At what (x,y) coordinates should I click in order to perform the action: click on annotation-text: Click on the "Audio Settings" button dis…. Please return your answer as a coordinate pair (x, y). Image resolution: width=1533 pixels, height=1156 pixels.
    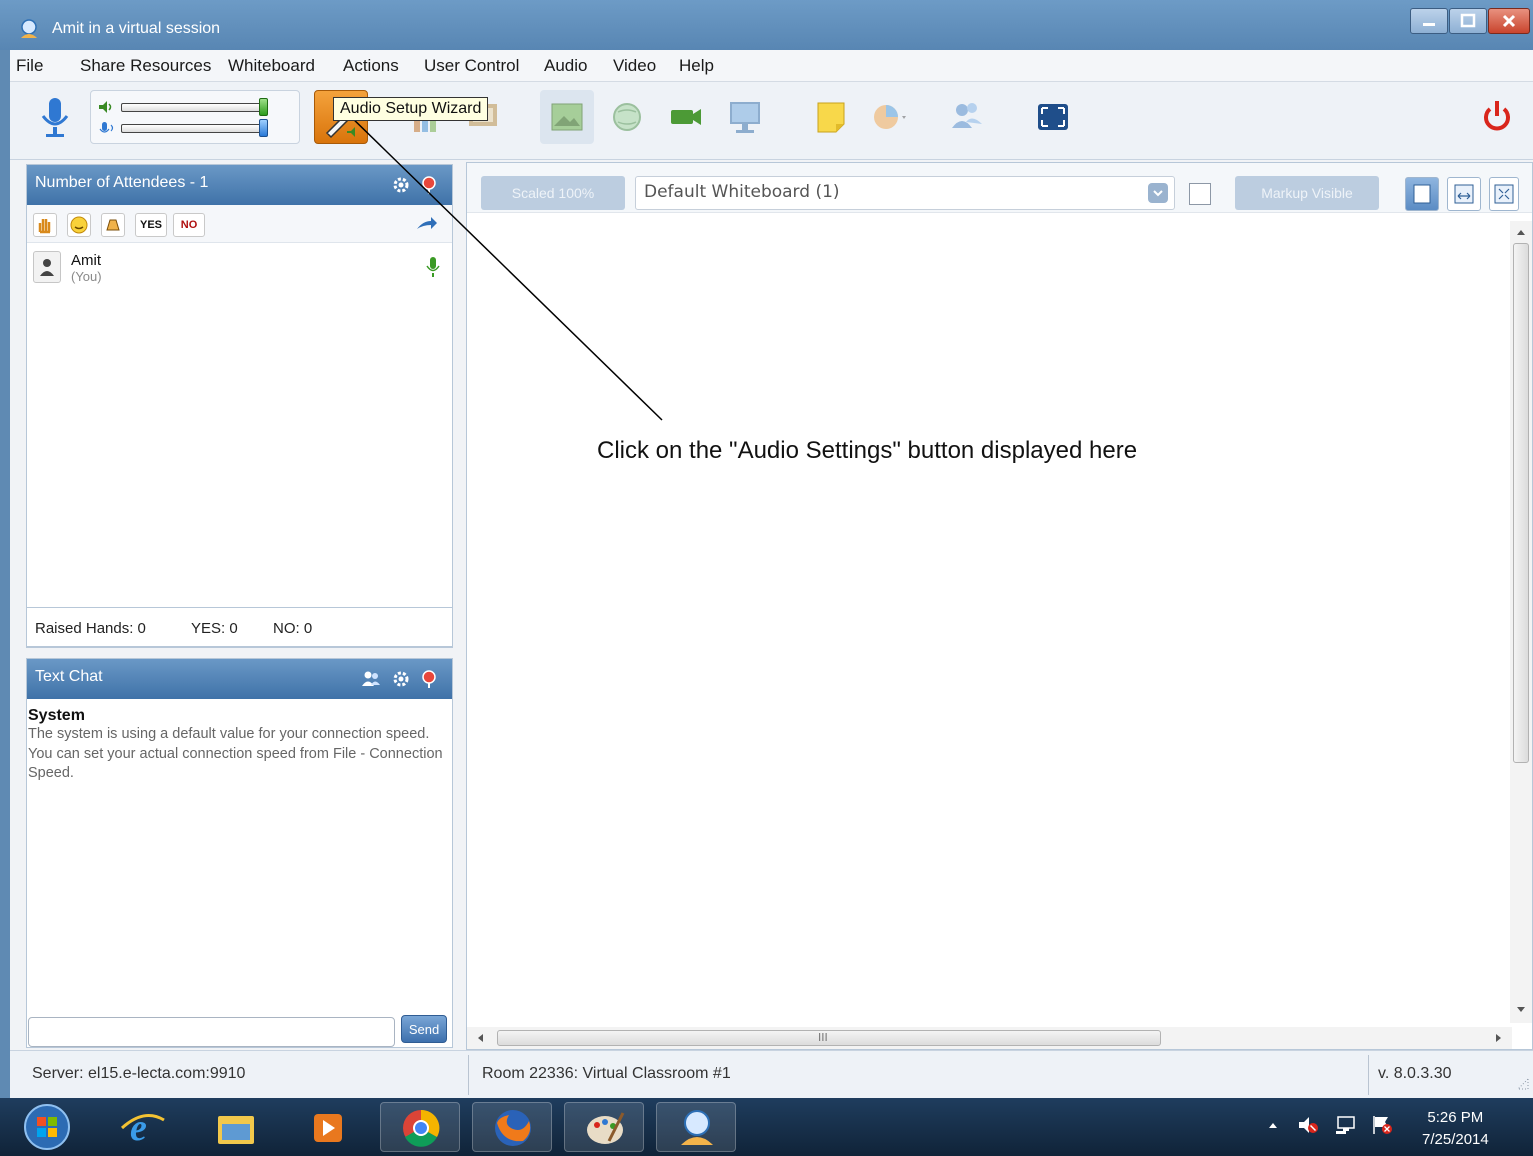
    Looking at the image, I should click on (867, 450).